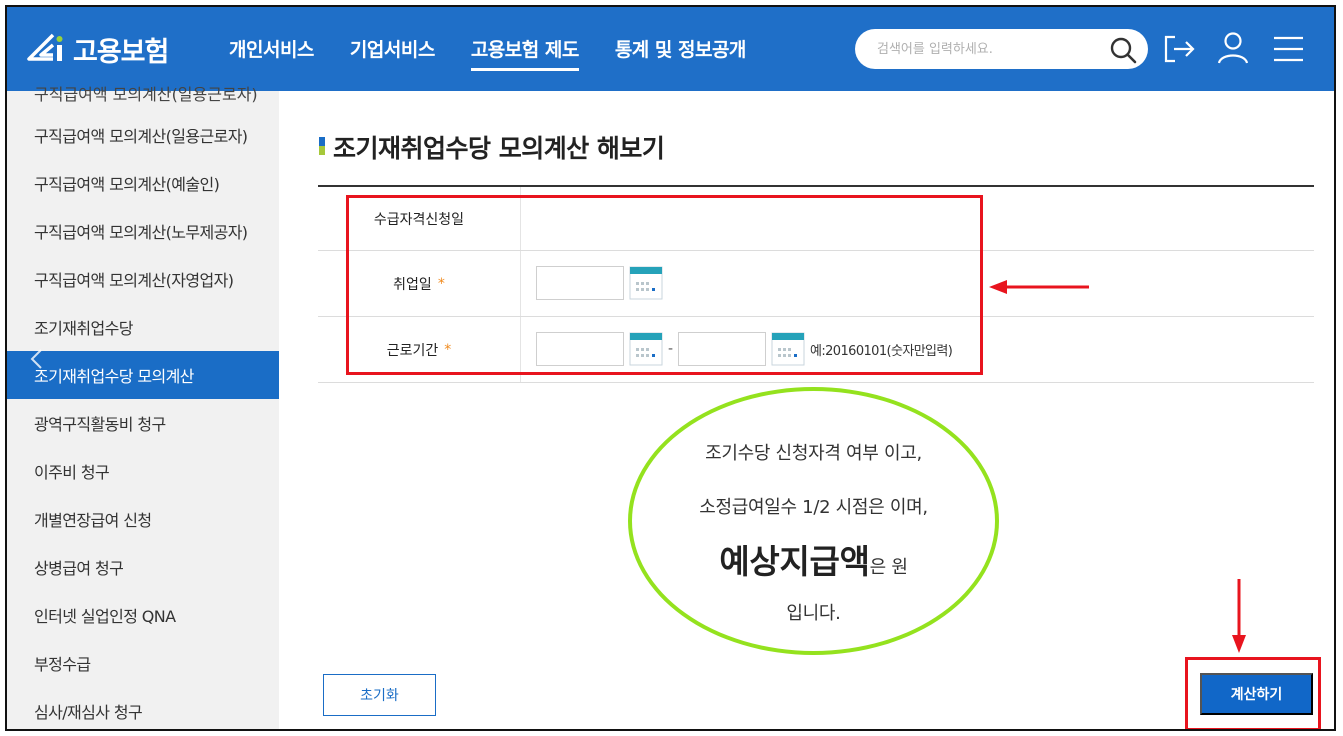  Describe the element at coordinates (143, 327) in the screenshot. I see `sidebar-item-early-reemployment: 조기재취업수당` at that location.